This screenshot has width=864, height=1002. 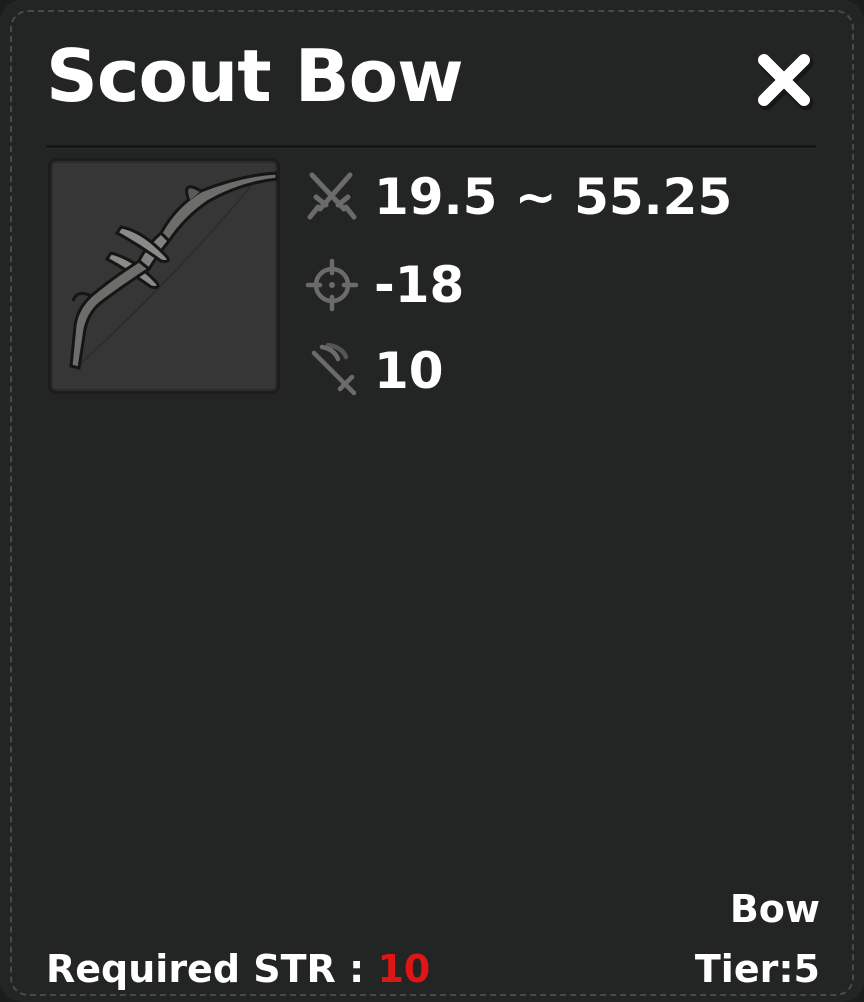 I want to click on crossed-swords-icon, so click(x=332, y=196).